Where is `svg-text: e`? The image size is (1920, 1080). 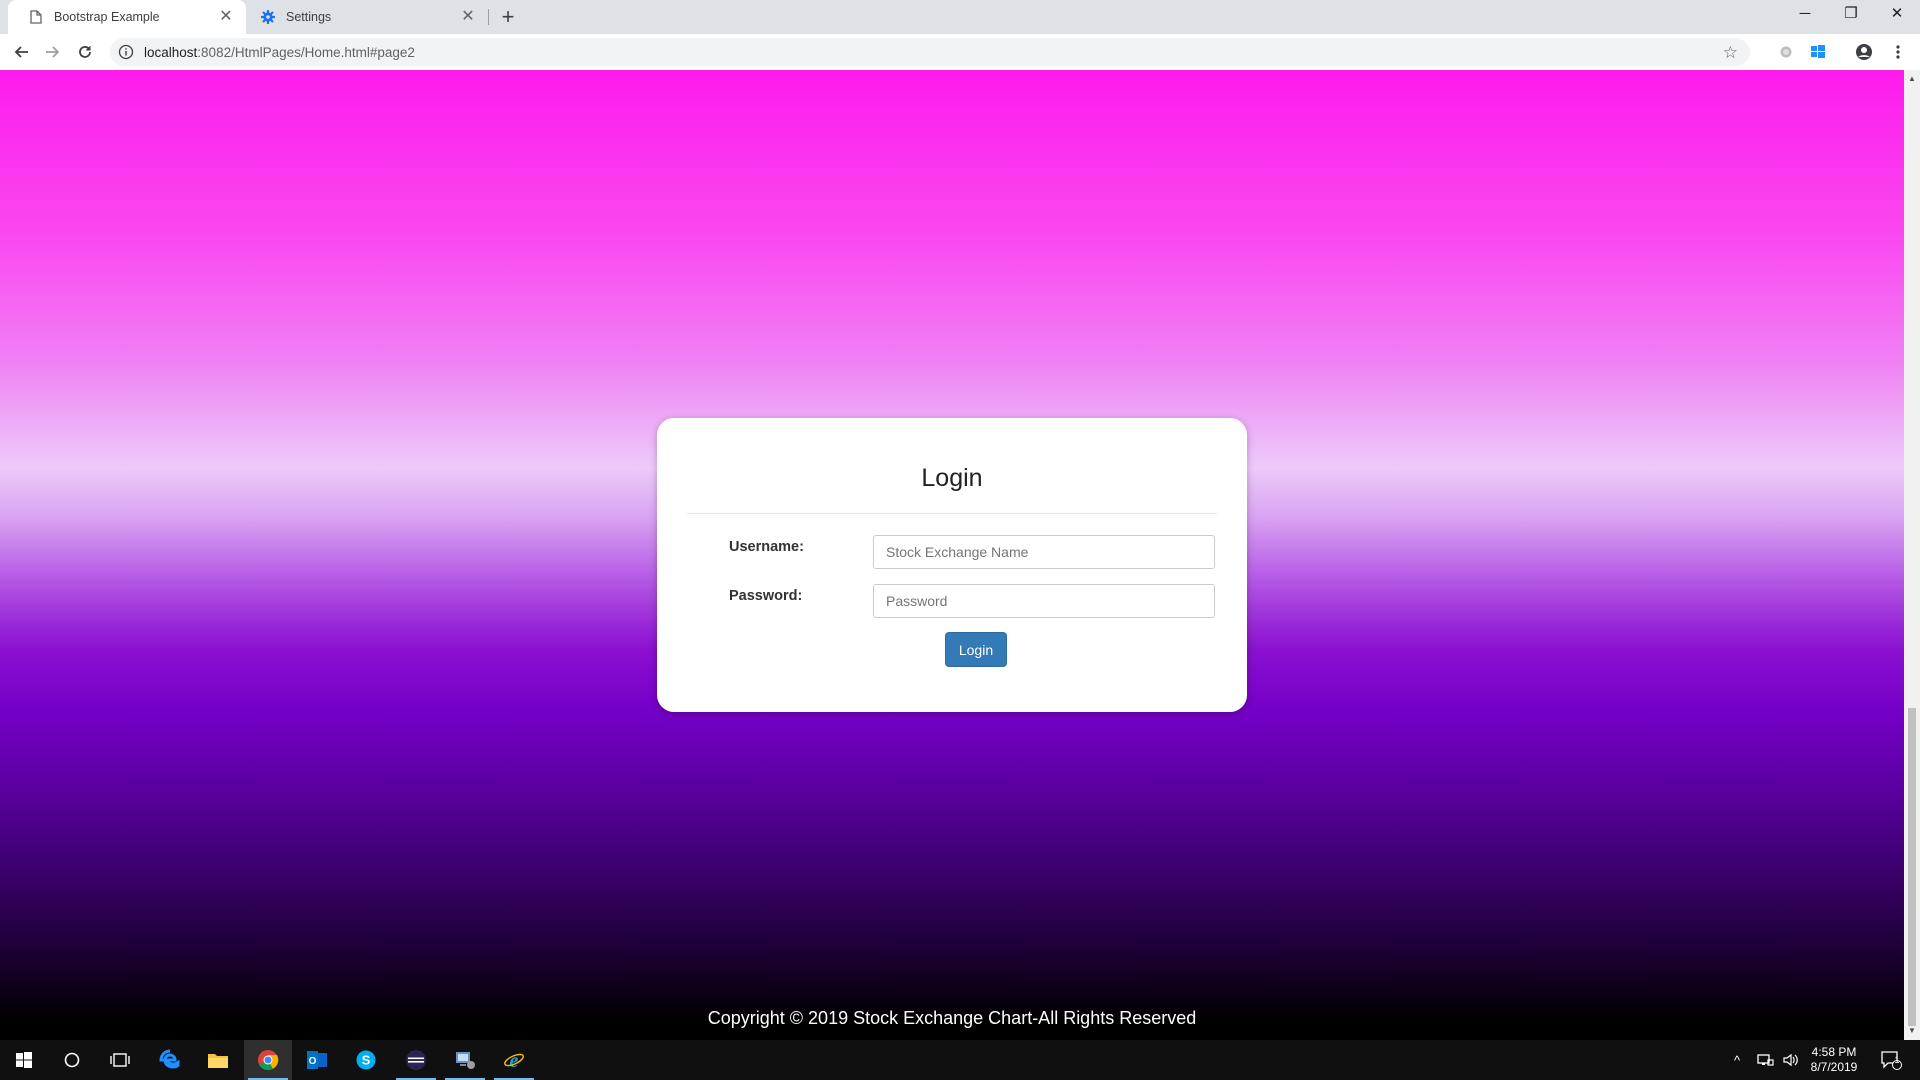 svg-text: e is located at coordinates (514, 1060).